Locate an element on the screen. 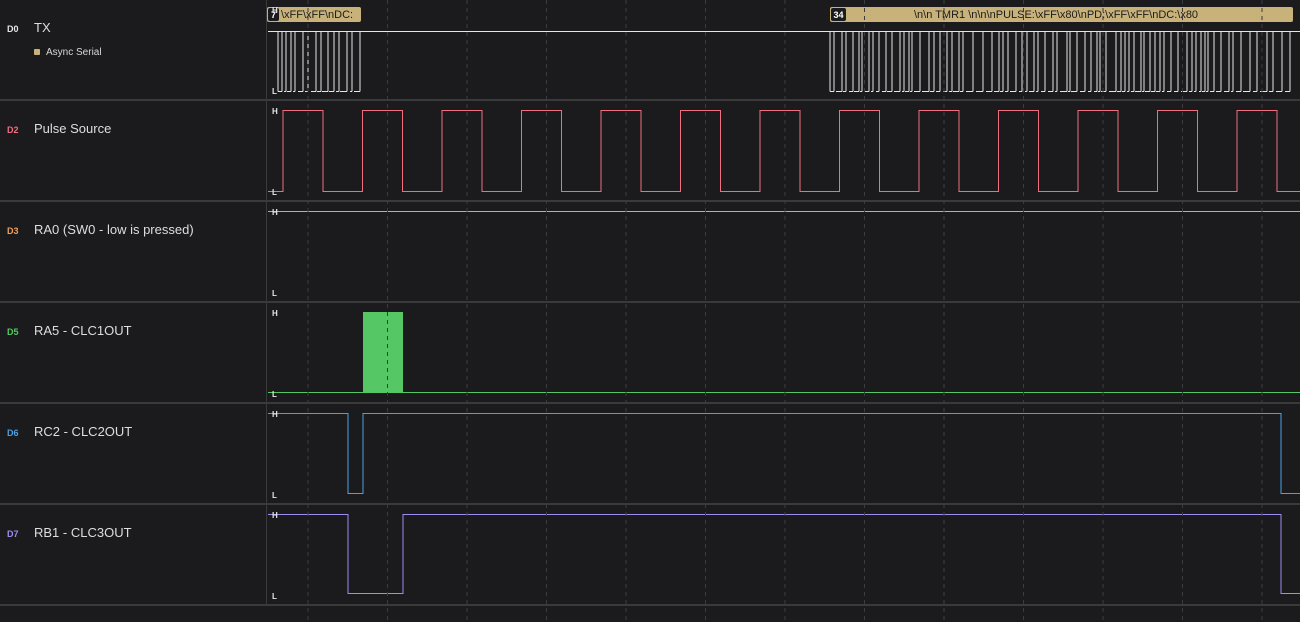 This screenshot has width=1300, height=622. channel-number: D2 is located at coordinates (13, 130).